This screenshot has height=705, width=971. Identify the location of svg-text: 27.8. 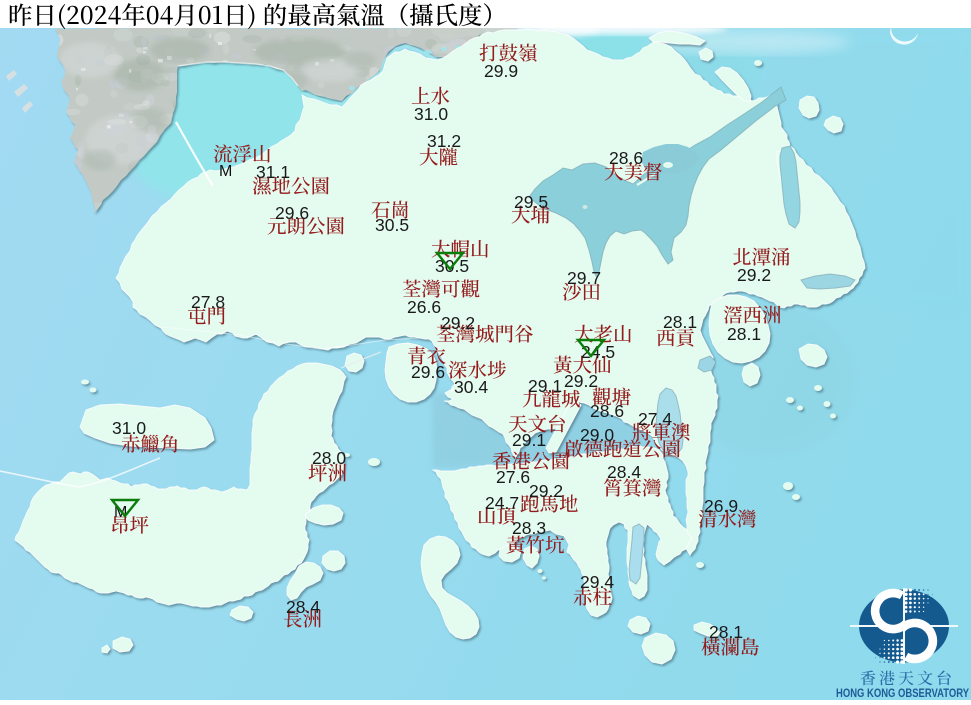
(208, 302).